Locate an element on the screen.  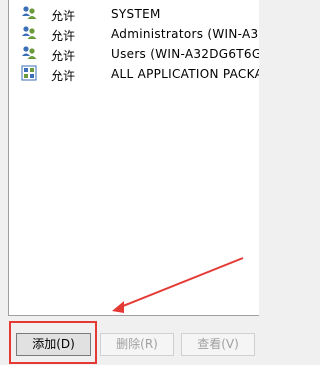
list-item: 允许 ALL APPLICATION PACKAGES is located at coordinates (140, 74).